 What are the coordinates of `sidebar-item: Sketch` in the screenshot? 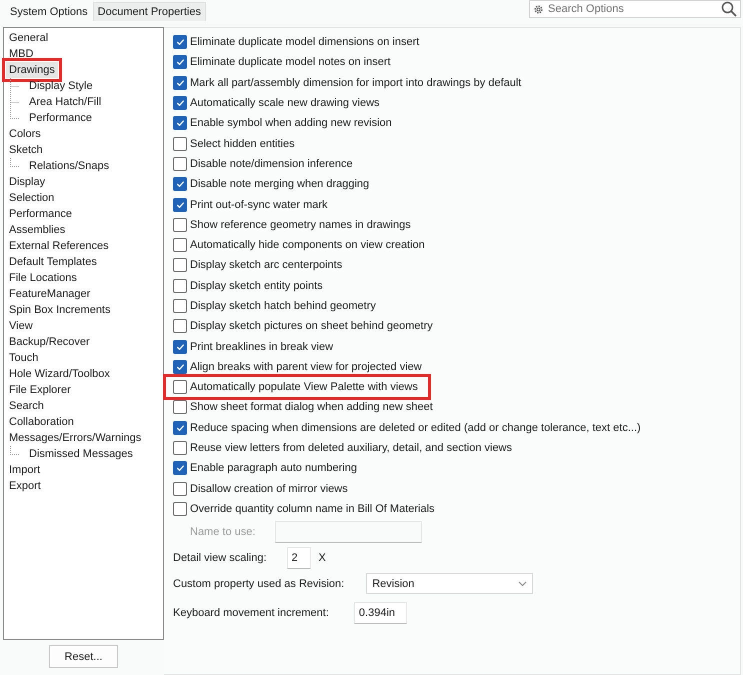 It's located at (26, 150).